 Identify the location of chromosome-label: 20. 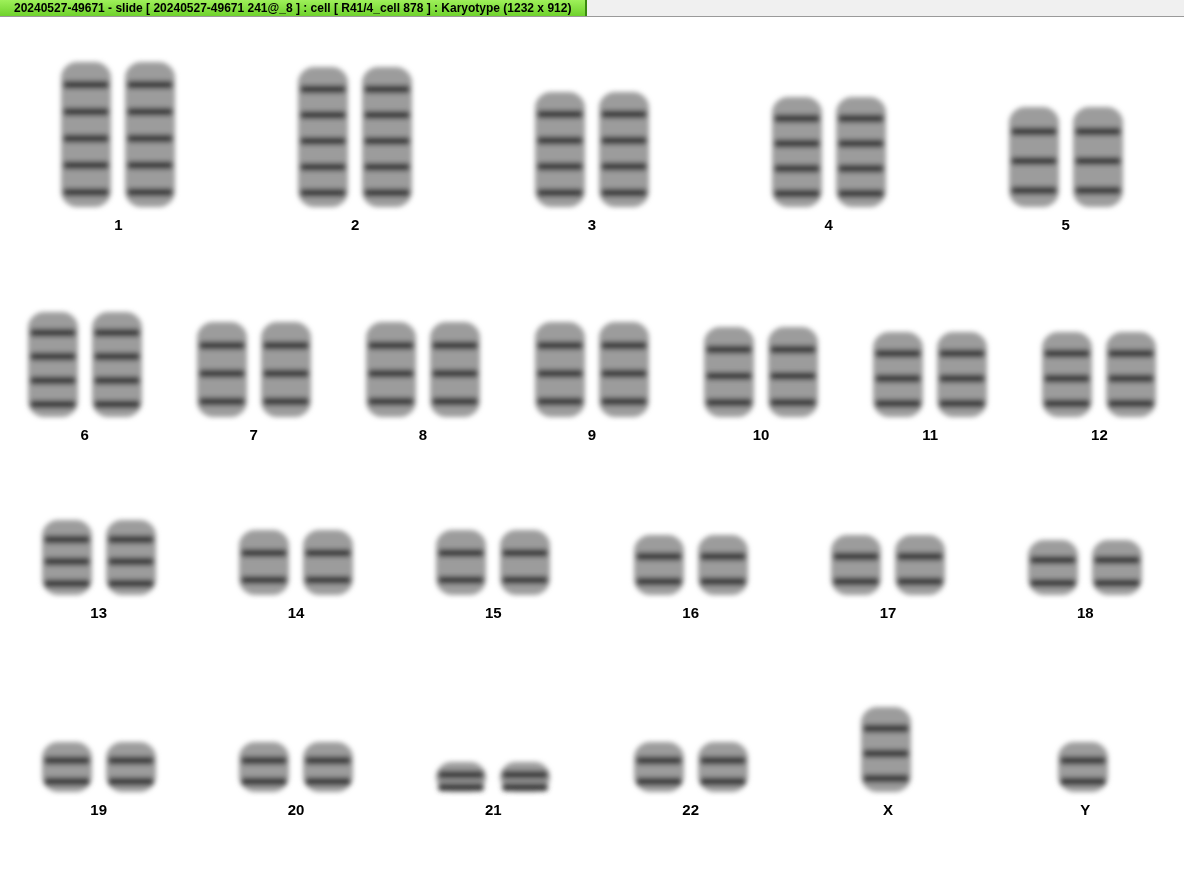
(296, 809).